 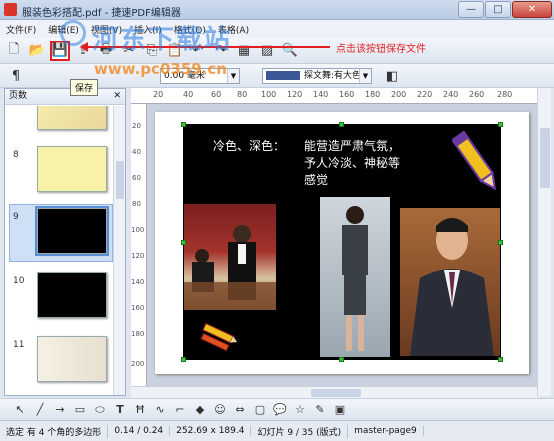 I want to click on callout-icon: 💬, so click(x=280, y=410).